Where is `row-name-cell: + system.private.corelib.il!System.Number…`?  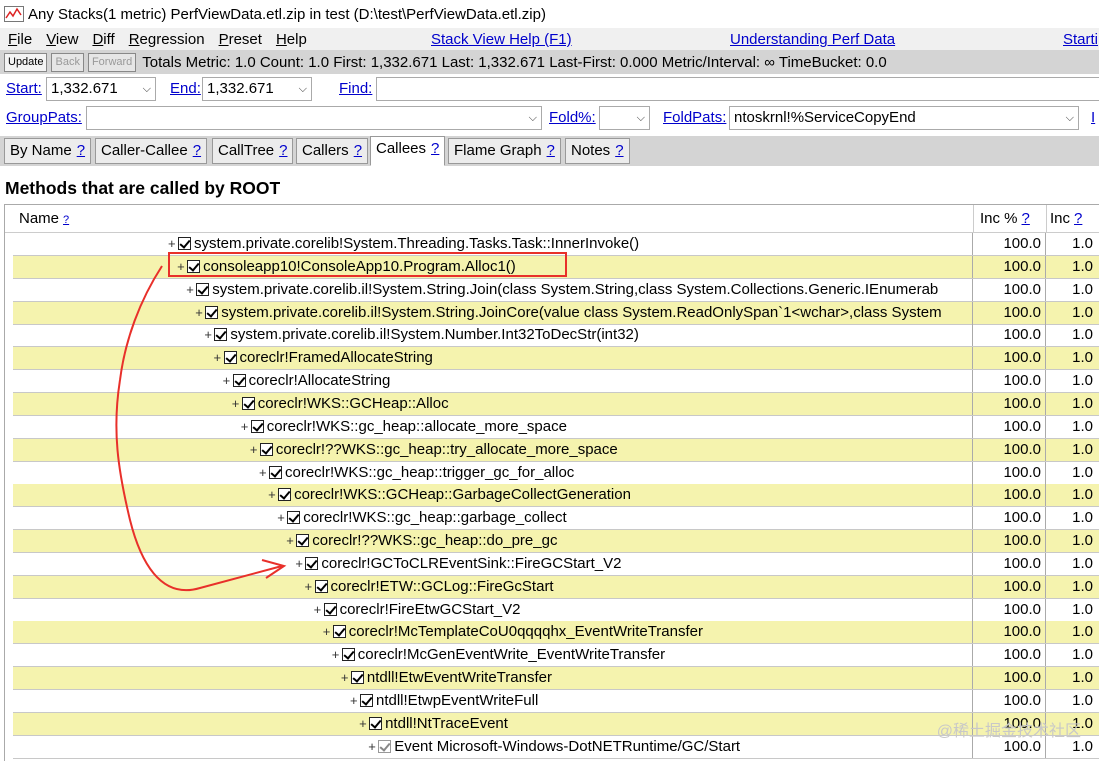
row-name-cell: + system.private.corelib.il!System.Number… is located at coordinates (493, 335).